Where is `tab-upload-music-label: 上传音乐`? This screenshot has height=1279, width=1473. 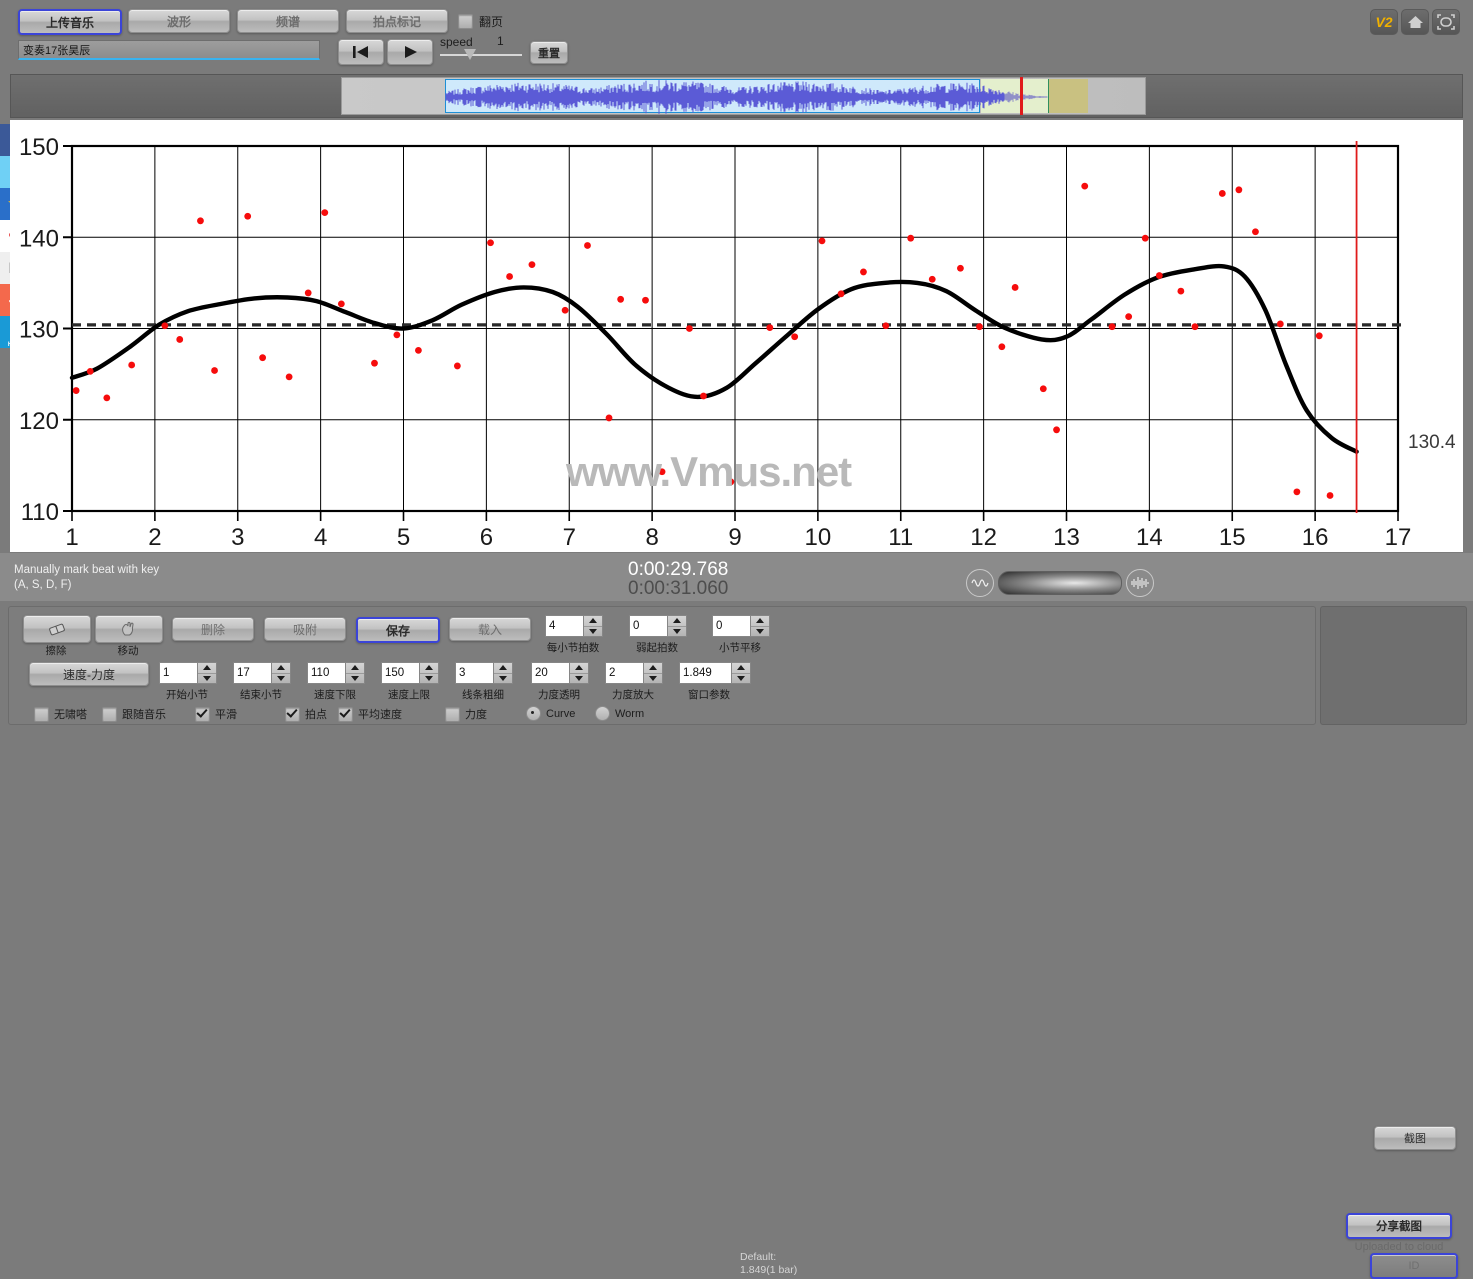 tab-upload-music-label: 上传音乐 is located at coordinates (69, 22).